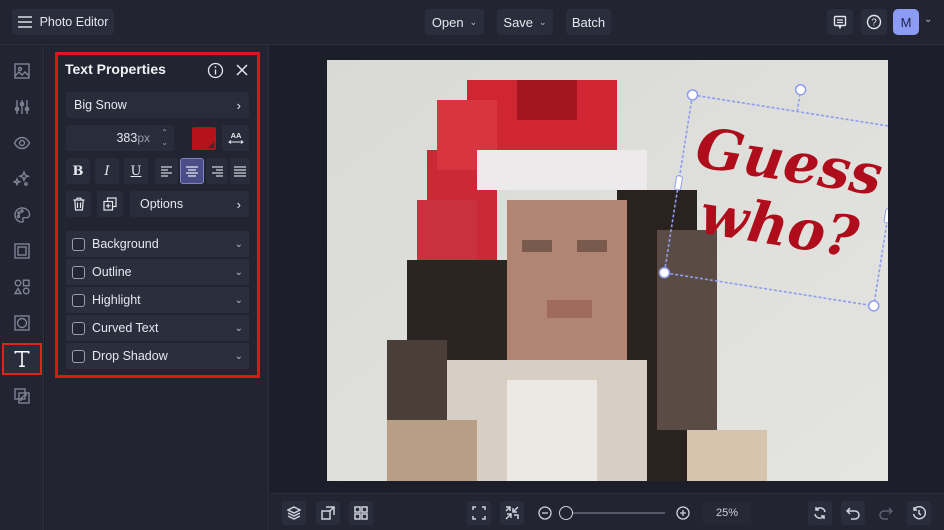  I want to click on sidebar-item-text, so click(22, 359).